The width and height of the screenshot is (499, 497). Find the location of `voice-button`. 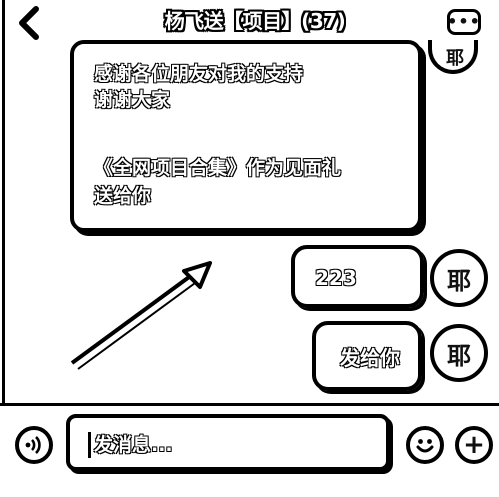

voice-button is located at coordinates (34, 445).